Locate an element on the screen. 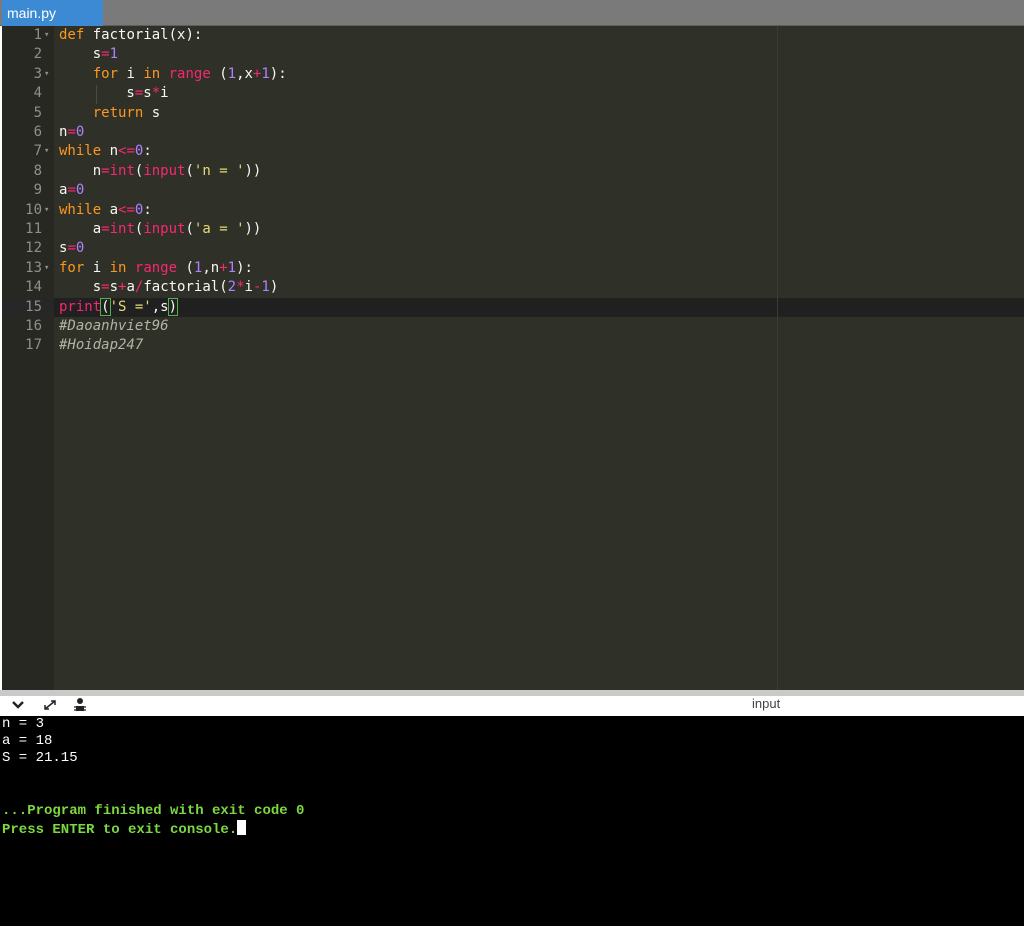 The image size is (1024, 926). console-line: a = 18 is located at coordinates (27, 741).